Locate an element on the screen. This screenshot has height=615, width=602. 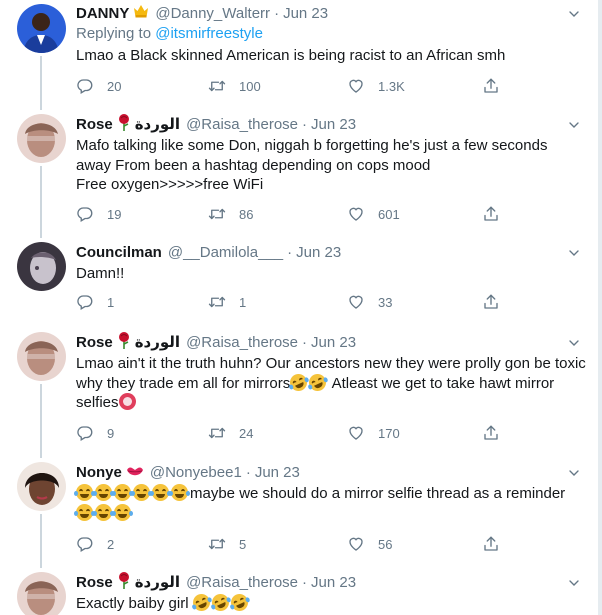
mention-link: @itsmirfreestyle is located at coordinates (209, 33).